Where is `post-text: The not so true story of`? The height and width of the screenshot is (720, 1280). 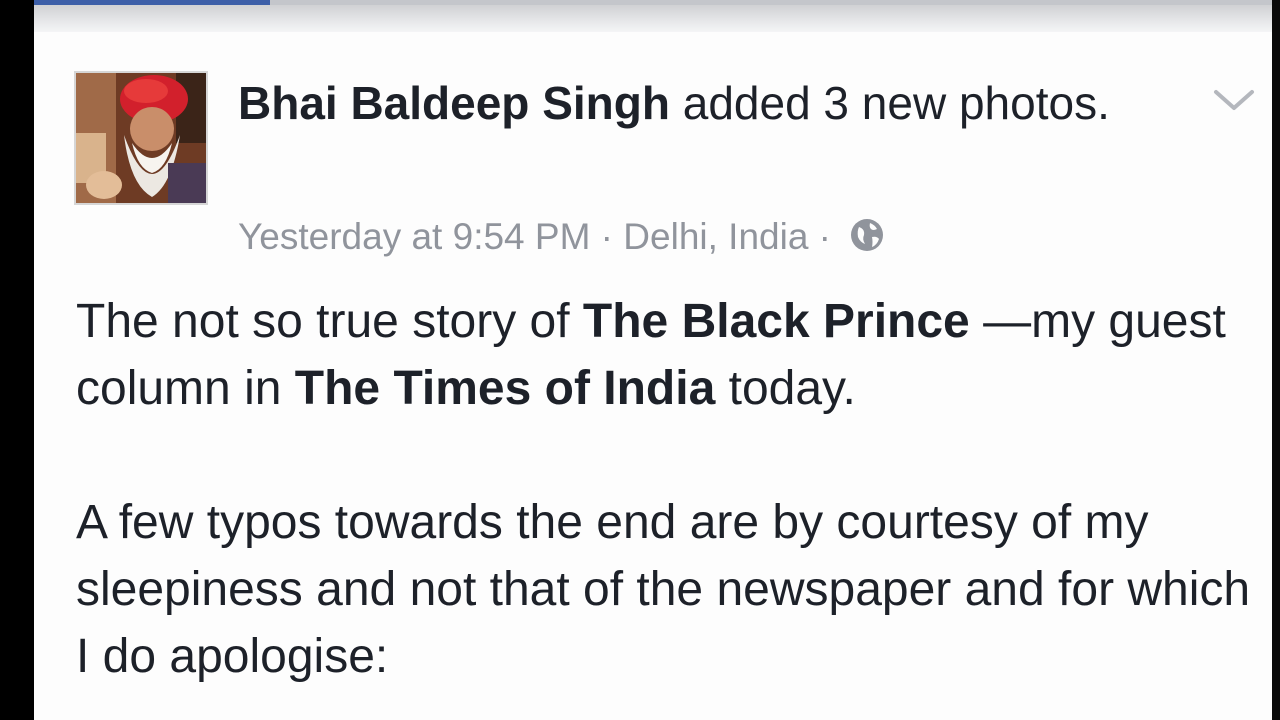
post-text: The not so true story of is located at coordinates (329, 321).